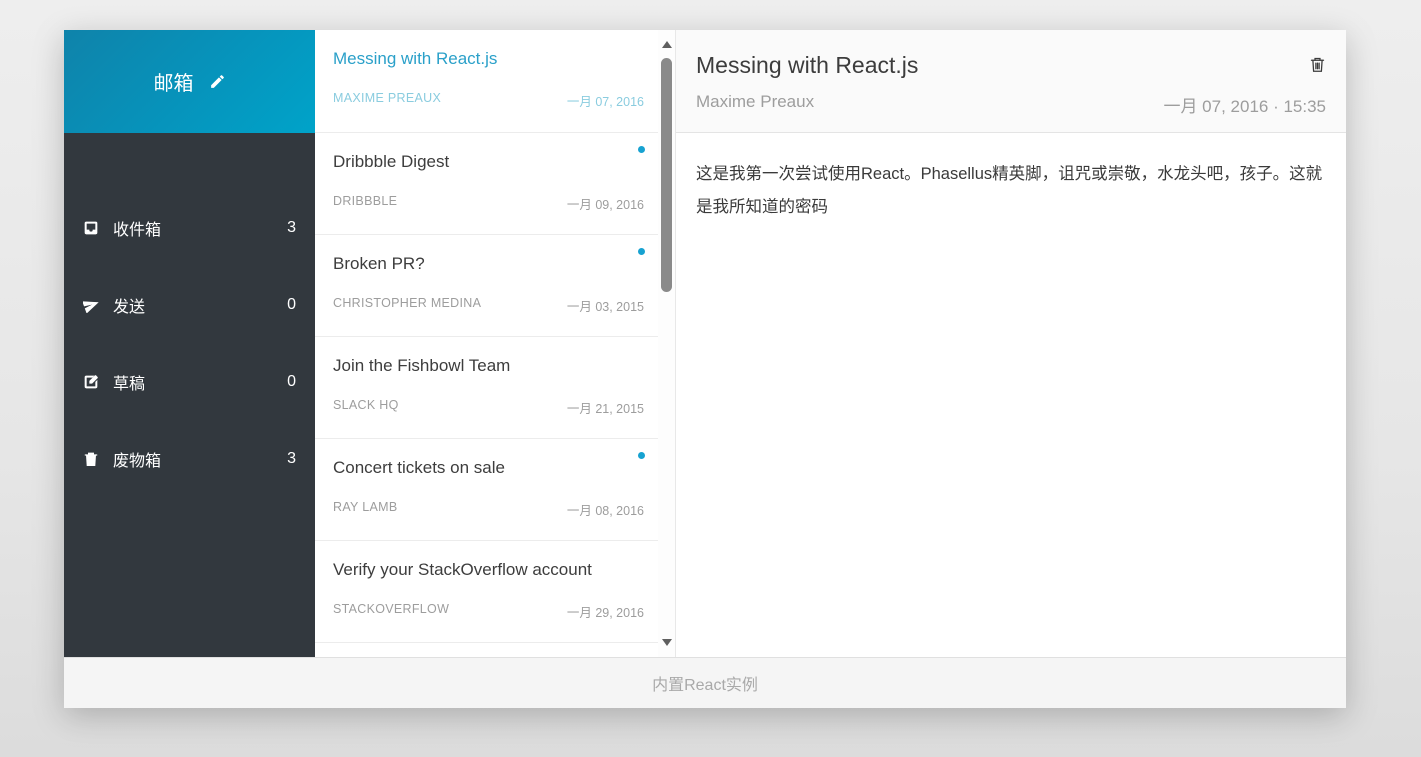 Image resolution: width=1421 pixels, height=757 pixels. What do you see at coordinates (189, 304) in the screenshot?
I see `sidebar-item-sent: 发送 0` at bounding box center [189, 304].